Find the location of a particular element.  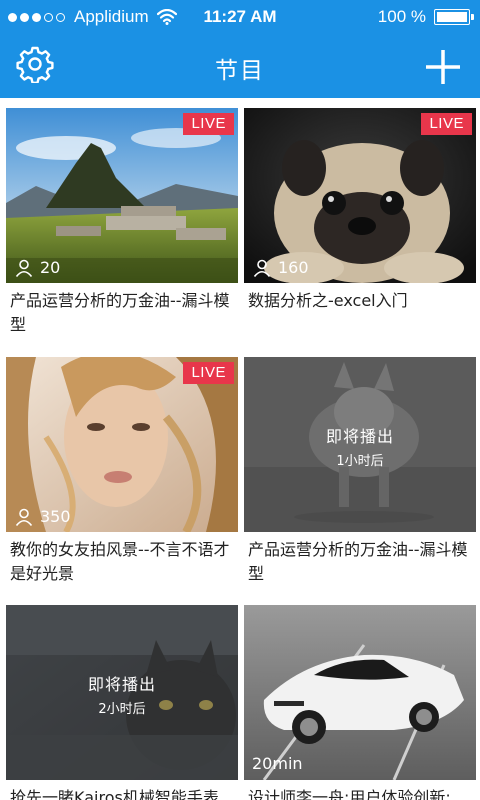

upcoming-info: 即将播出 2小时后 is located at coordinates (122, 694).